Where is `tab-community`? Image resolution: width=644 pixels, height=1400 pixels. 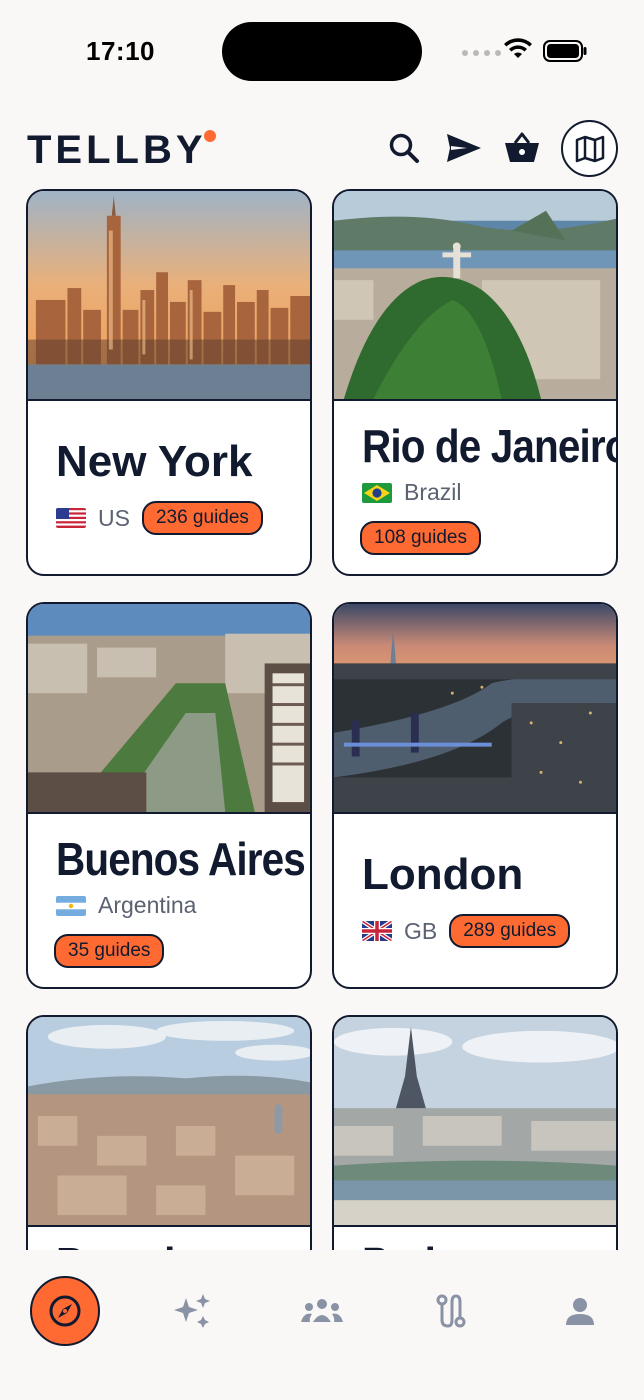
tab-community is located at coordinates (322, 1311).